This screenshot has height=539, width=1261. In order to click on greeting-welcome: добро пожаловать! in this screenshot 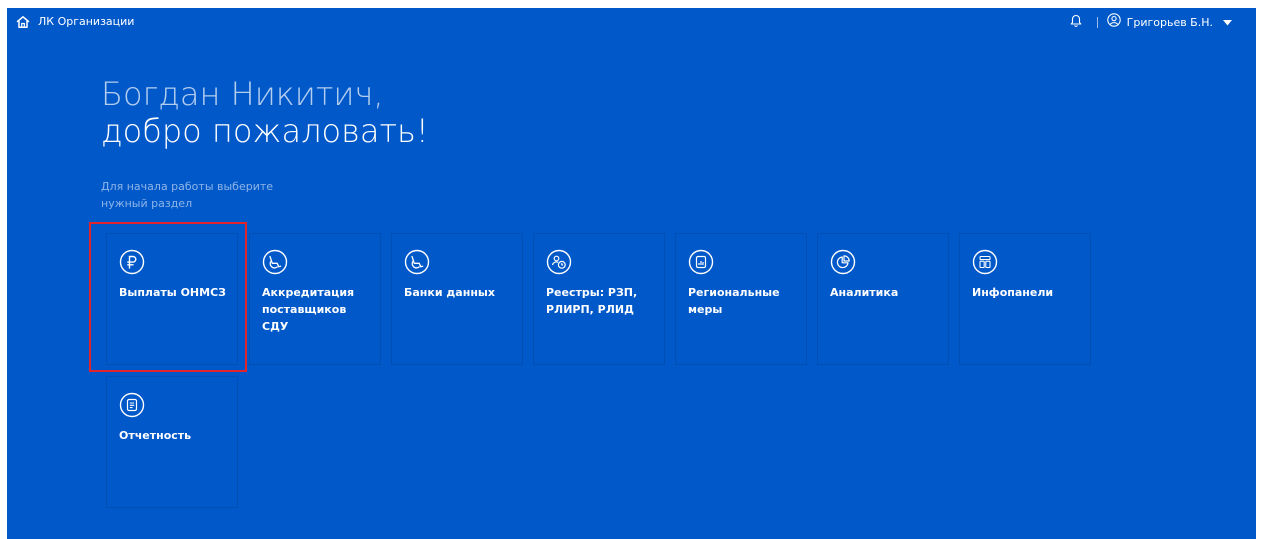, I will do `click(265, 131)`.